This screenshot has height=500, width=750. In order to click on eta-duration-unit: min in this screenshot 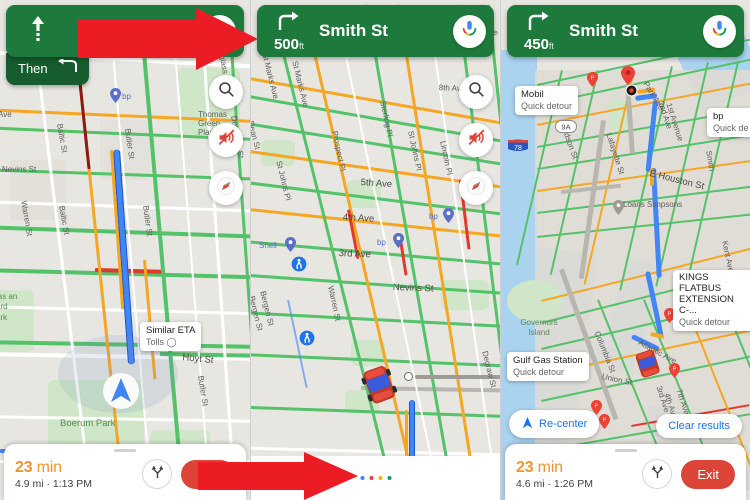, I will do `click(550, 467)`.